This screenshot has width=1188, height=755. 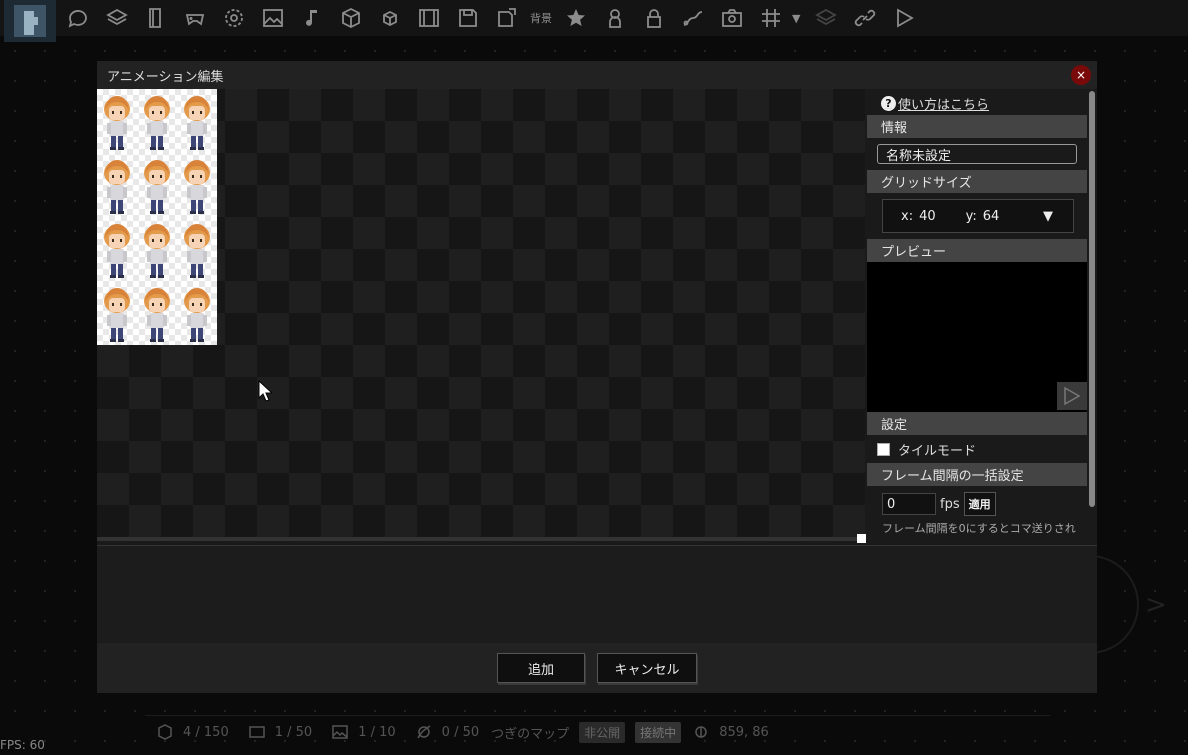 What do you see at coordinates (1092, 299) in the screenshot?
I see `side-panel-scroll-thumb` at bounding box center [1092, 299].